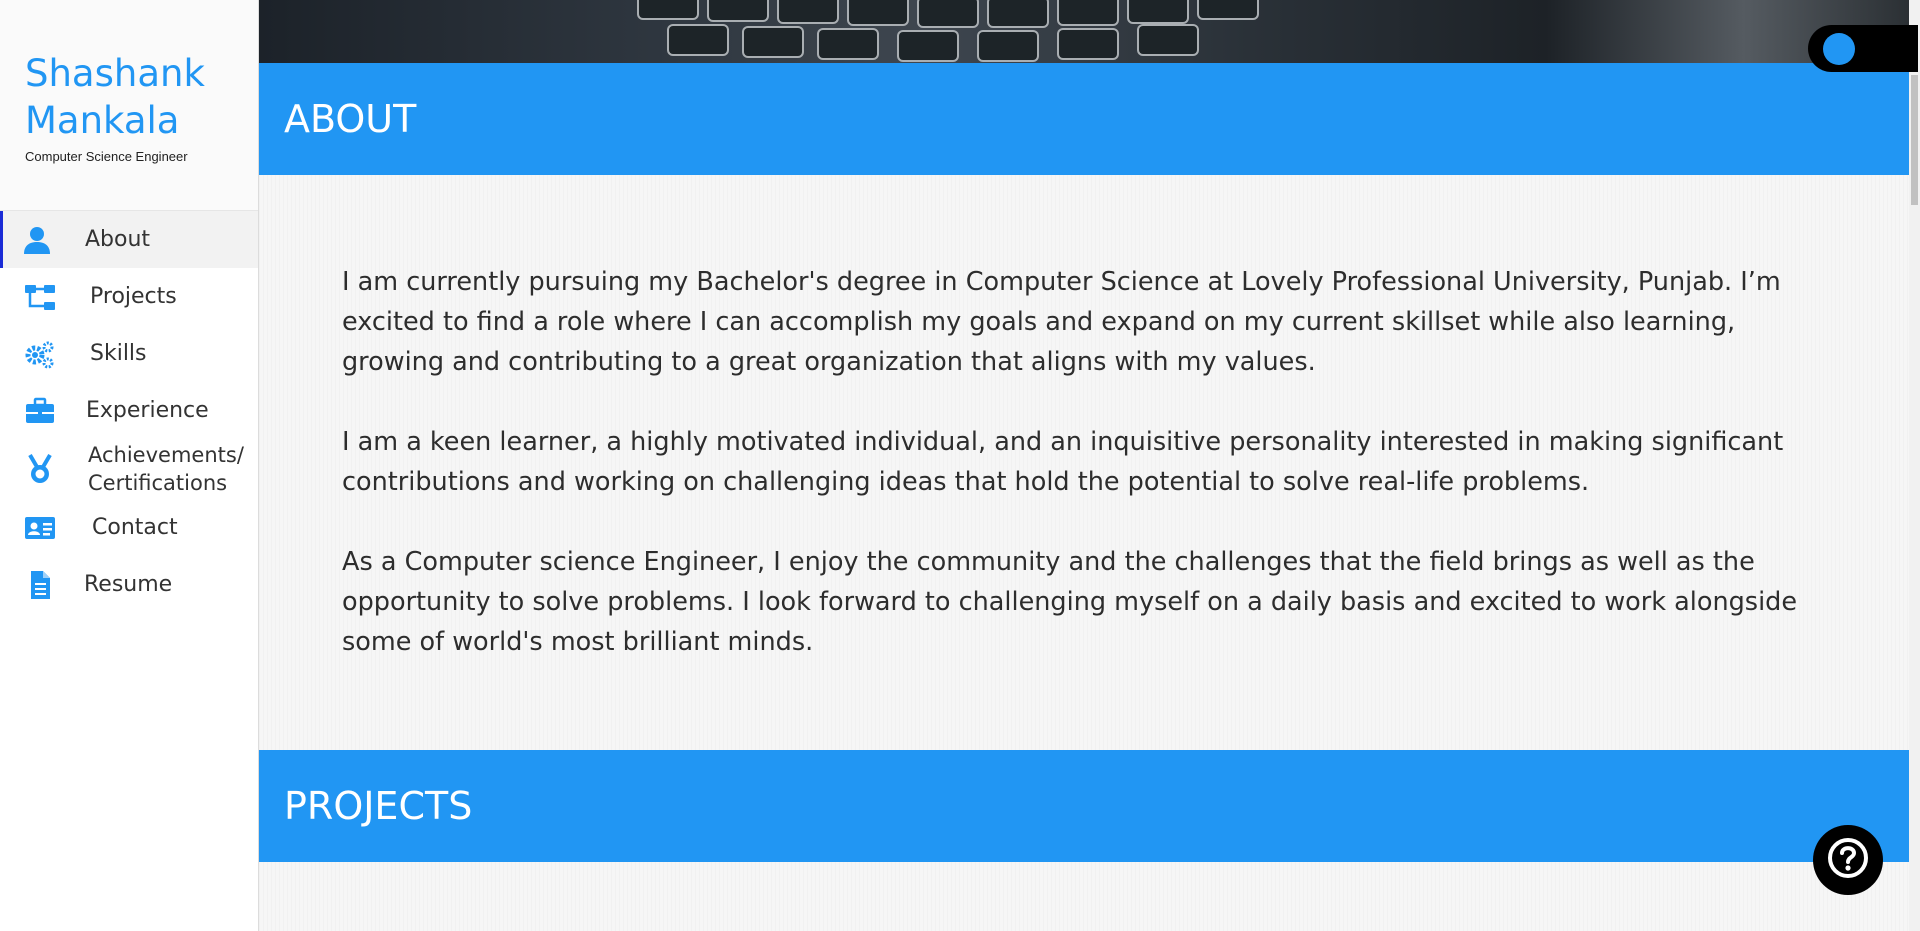  What do you see at coordinates (40, 297) in the screenshot?
I see `sitemap-icon` at bounding box center [40, 297].